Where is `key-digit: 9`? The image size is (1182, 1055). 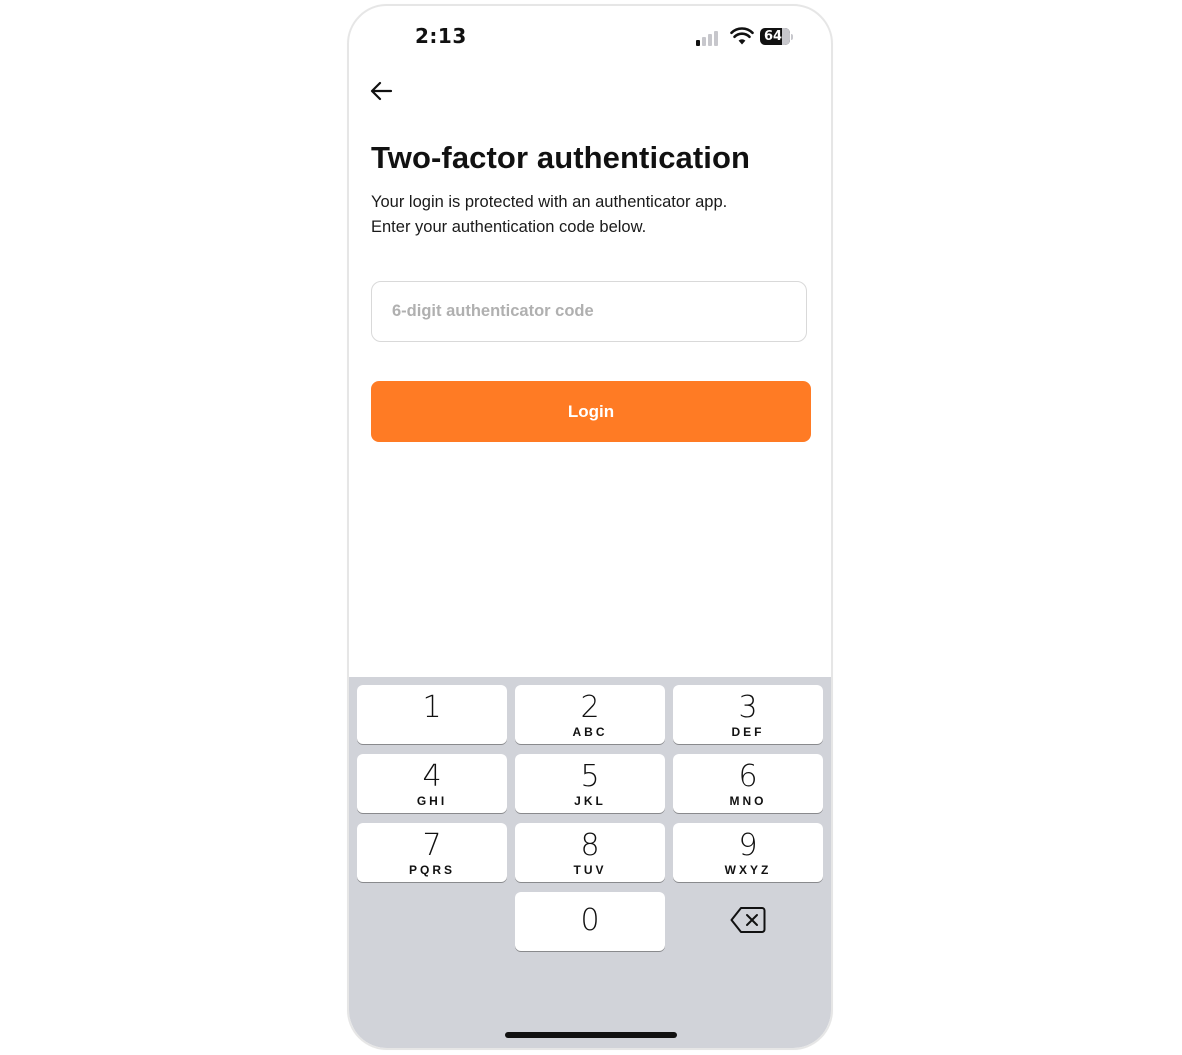 key-digit: 9 is located at coordinates (748, 845).